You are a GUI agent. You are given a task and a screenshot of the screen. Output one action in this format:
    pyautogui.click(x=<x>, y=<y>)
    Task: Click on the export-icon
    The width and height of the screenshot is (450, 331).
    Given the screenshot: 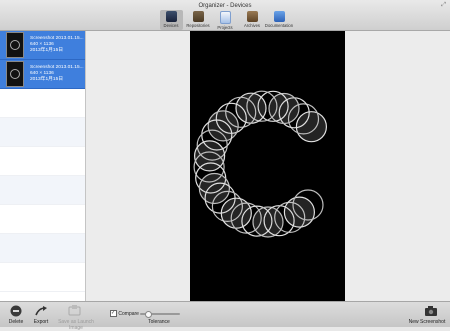 What is the action you would take?
    pyautogui.click(x=41, y=311)
    